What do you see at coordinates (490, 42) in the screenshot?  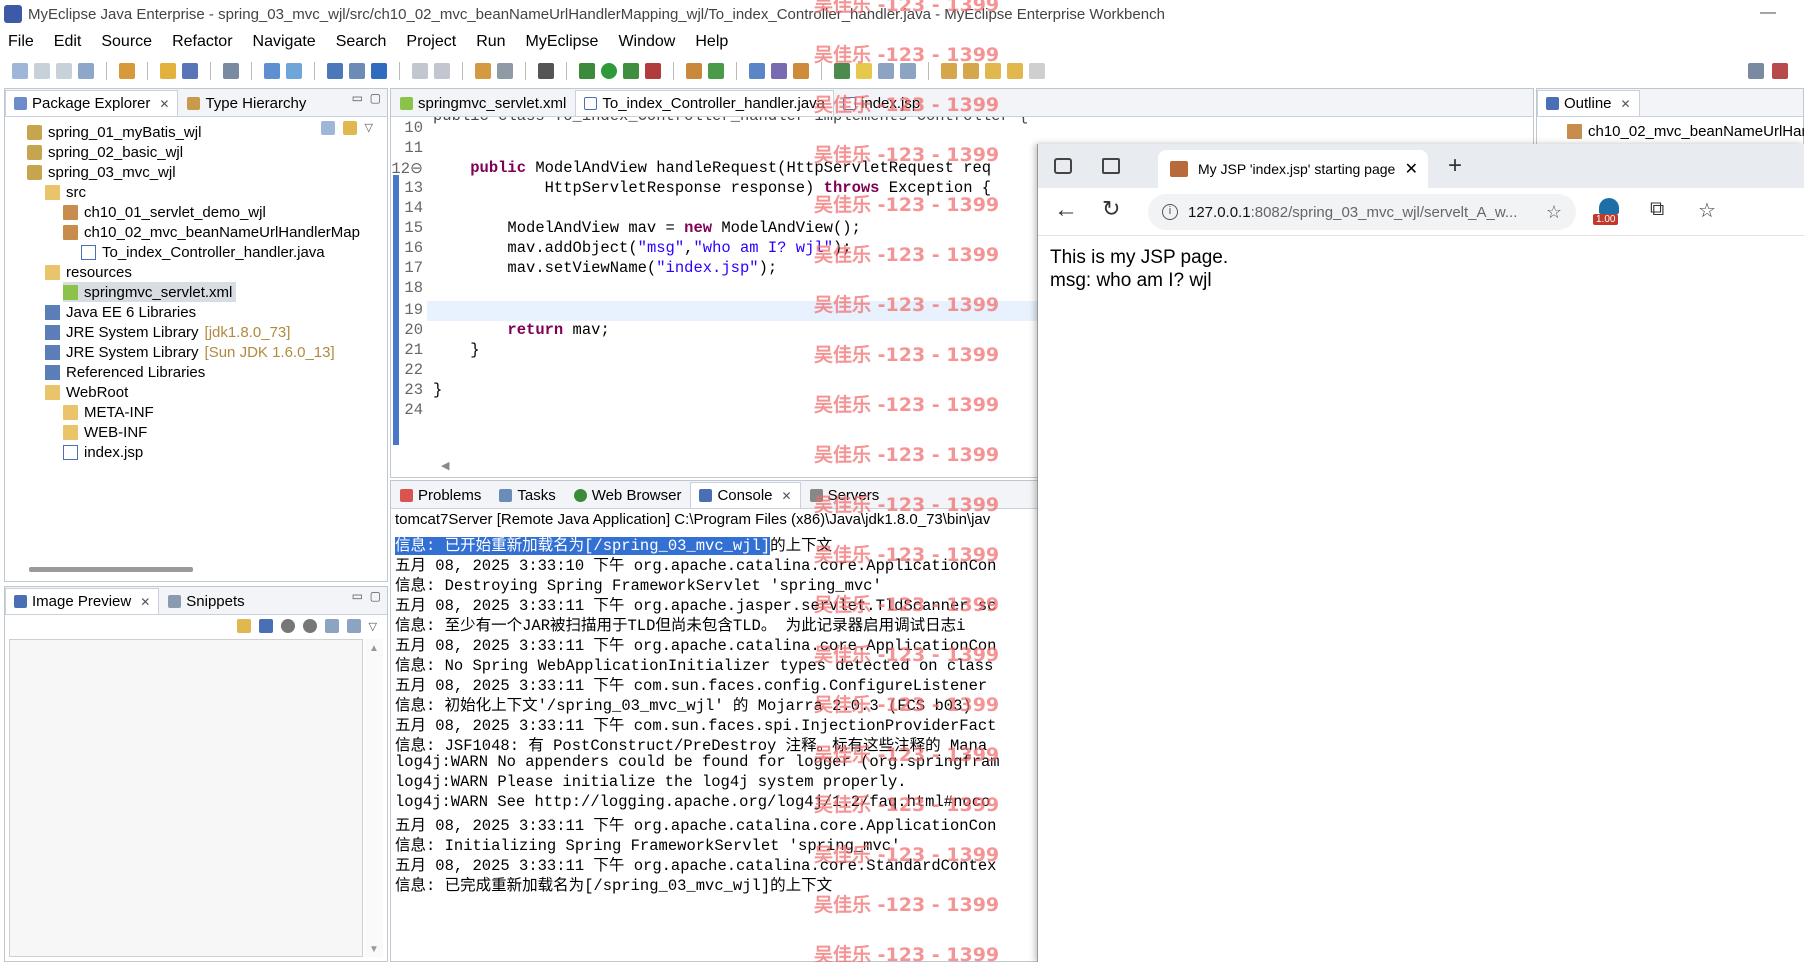 I see `menu-run: Run` at bounding box center [490, 42].